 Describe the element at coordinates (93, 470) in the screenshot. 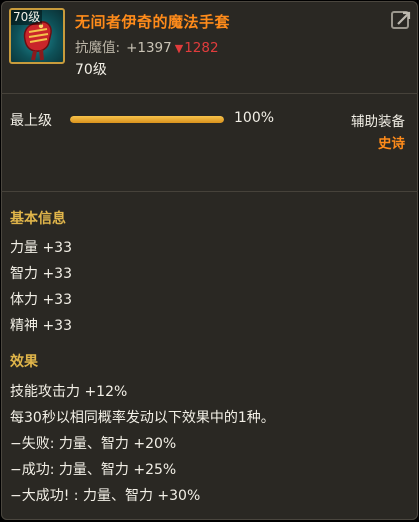

I see `effect-line: −成功: 力量、智力 +25%` at that location.